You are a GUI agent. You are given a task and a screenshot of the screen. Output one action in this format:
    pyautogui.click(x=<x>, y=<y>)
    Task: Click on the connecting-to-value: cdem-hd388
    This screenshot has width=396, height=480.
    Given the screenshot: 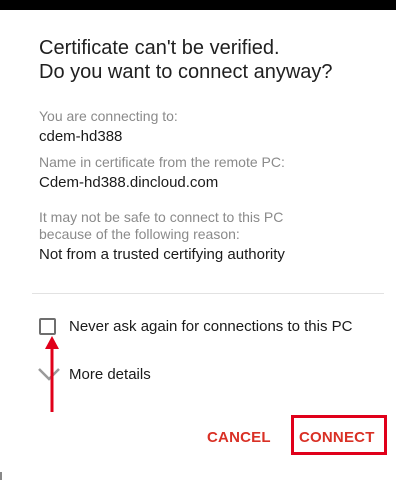 What is the action you would take?
    pyautogui.click(x=81, y=136)
    